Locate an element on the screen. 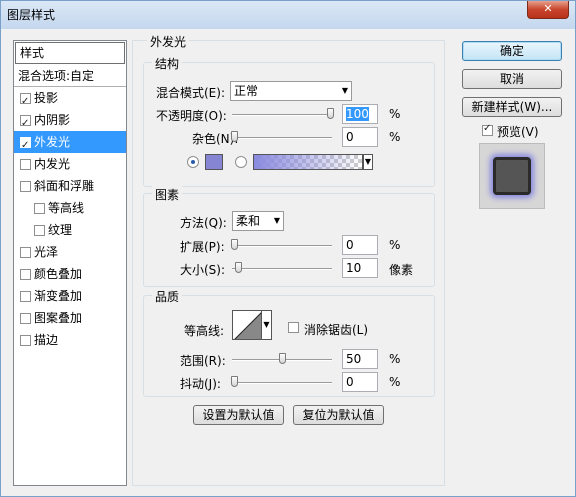 This screenshot has width=576, height=497. noise-slider-thumb is located at coordinates (234, 136).